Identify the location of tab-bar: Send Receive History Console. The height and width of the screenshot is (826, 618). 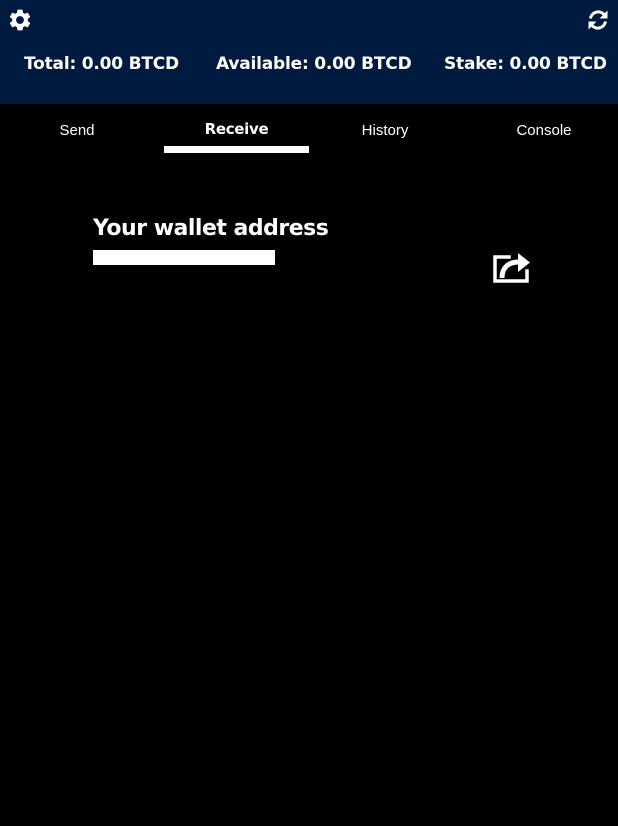
(309, 130).